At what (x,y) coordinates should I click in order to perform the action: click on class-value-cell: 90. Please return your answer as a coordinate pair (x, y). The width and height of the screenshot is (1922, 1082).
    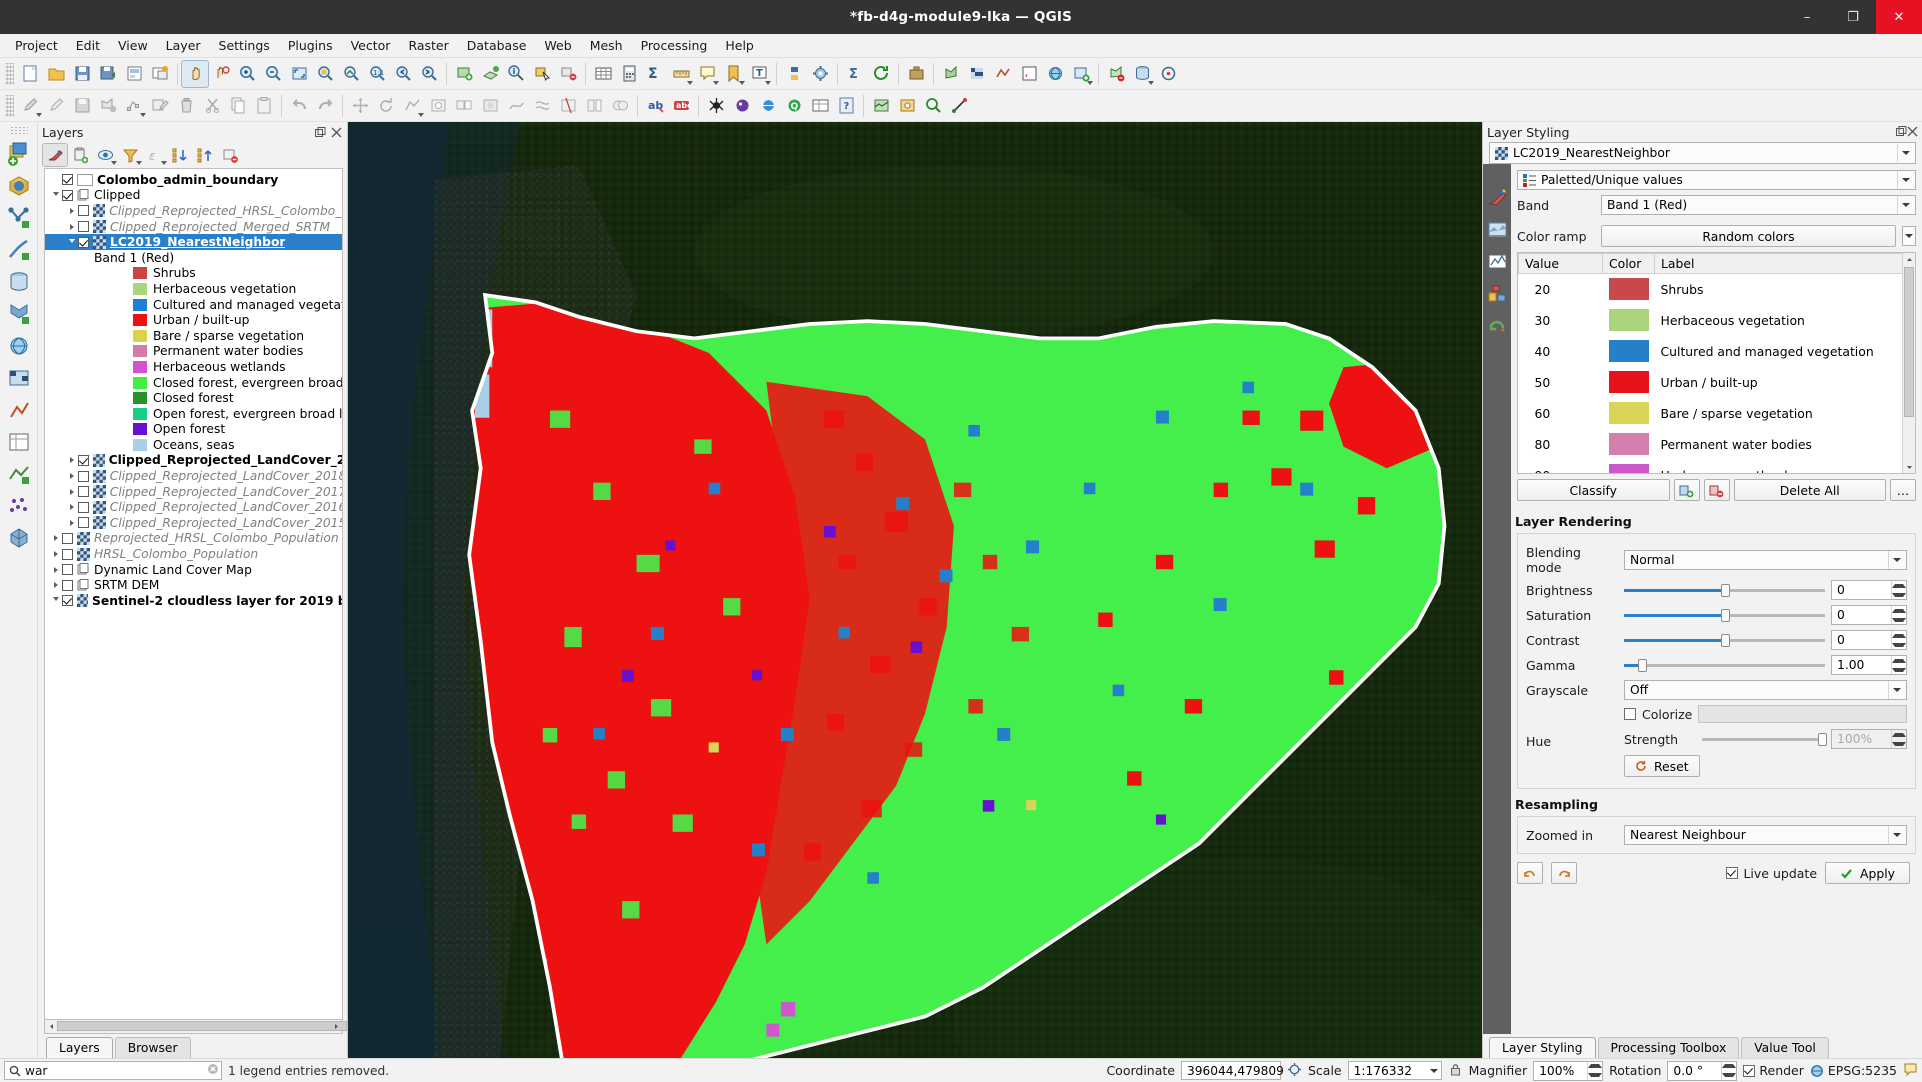
    Looking at the image, I should click on (1560, 466).